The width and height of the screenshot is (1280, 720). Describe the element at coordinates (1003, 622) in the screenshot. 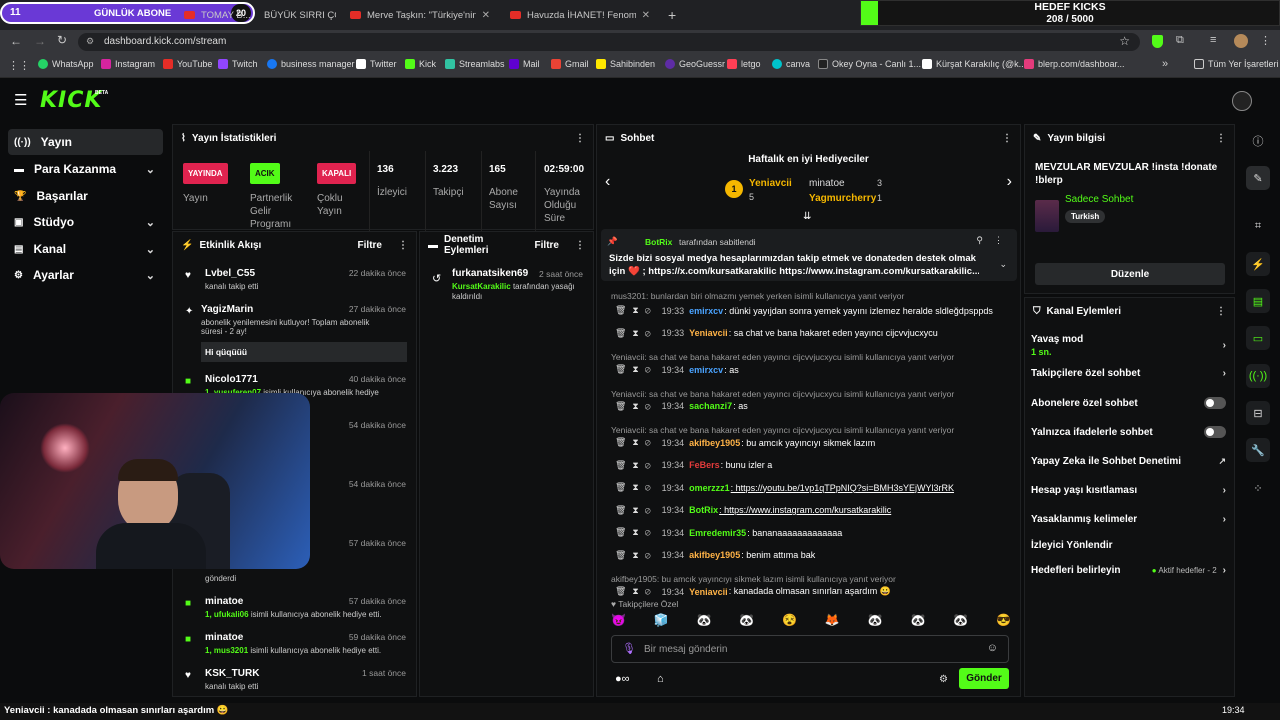

I see `emote-icon: 😎` at that location.